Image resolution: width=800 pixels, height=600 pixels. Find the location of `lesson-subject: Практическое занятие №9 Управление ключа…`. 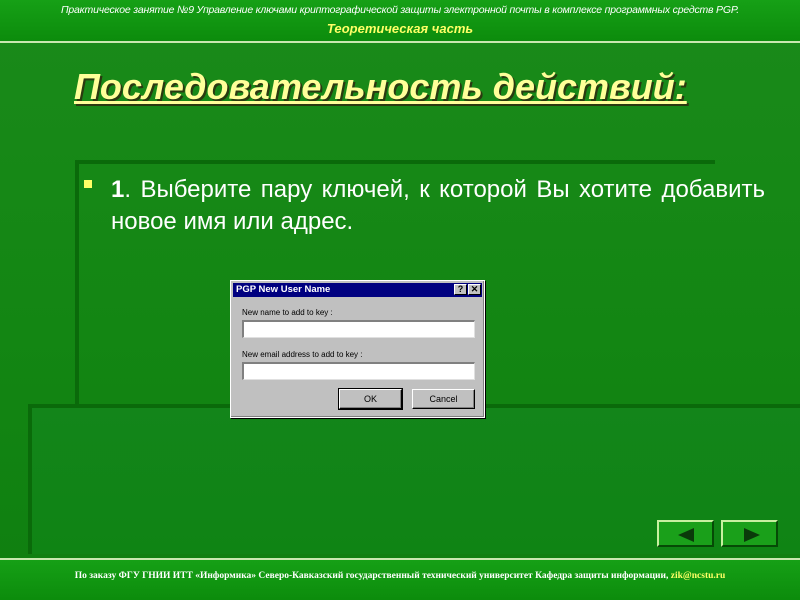

lesson-subject: Практическое занятие №9 Управление ключа… is located at coordinates (399, 10).